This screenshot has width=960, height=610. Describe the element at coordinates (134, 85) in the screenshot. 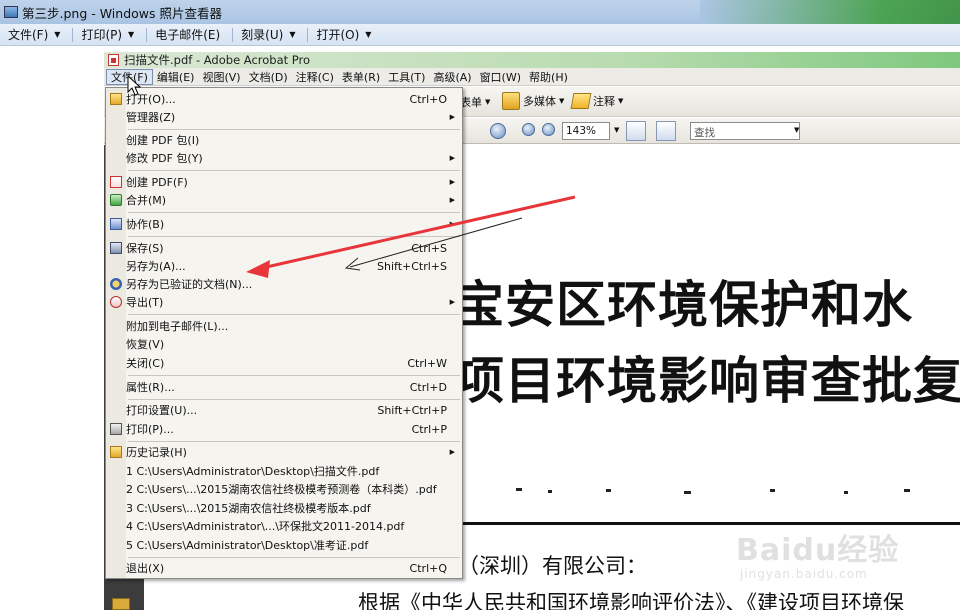

I see `mouse-cursor-icon` at that location.